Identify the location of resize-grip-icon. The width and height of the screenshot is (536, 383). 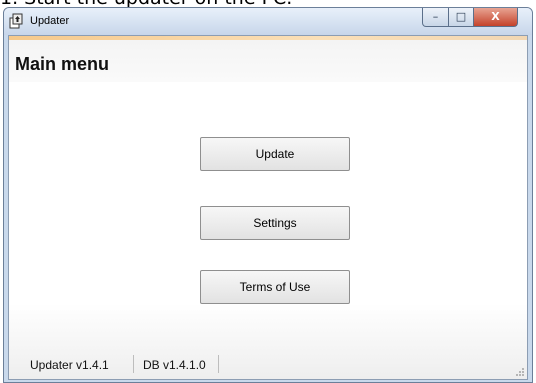
(520, 372).